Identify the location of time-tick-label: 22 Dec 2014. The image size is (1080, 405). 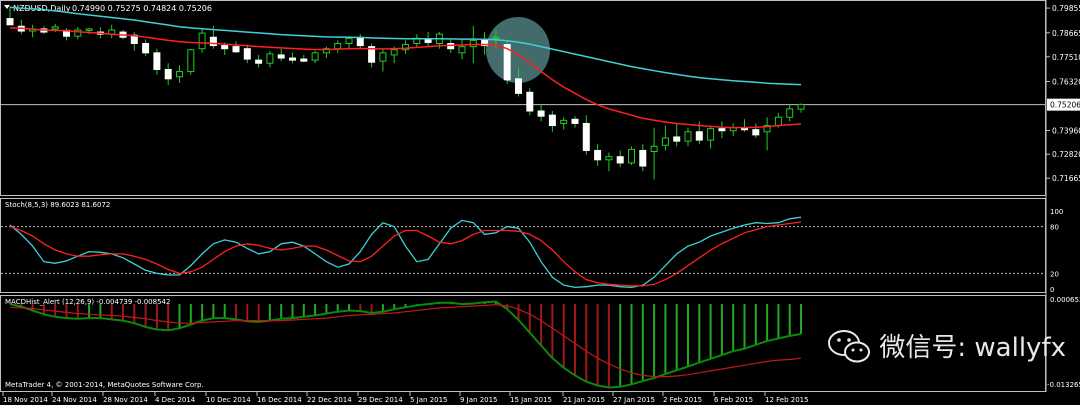
(329, 400).